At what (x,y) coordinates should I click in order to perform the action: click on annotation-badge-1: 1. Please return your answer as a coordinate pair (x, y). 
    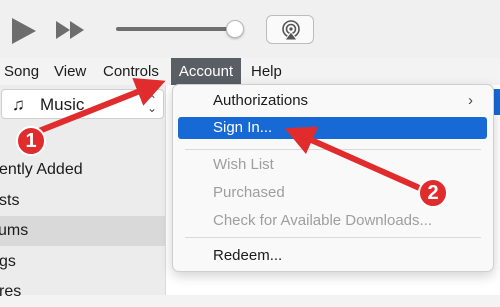
    Looking at the image, I should click on (31, 141).